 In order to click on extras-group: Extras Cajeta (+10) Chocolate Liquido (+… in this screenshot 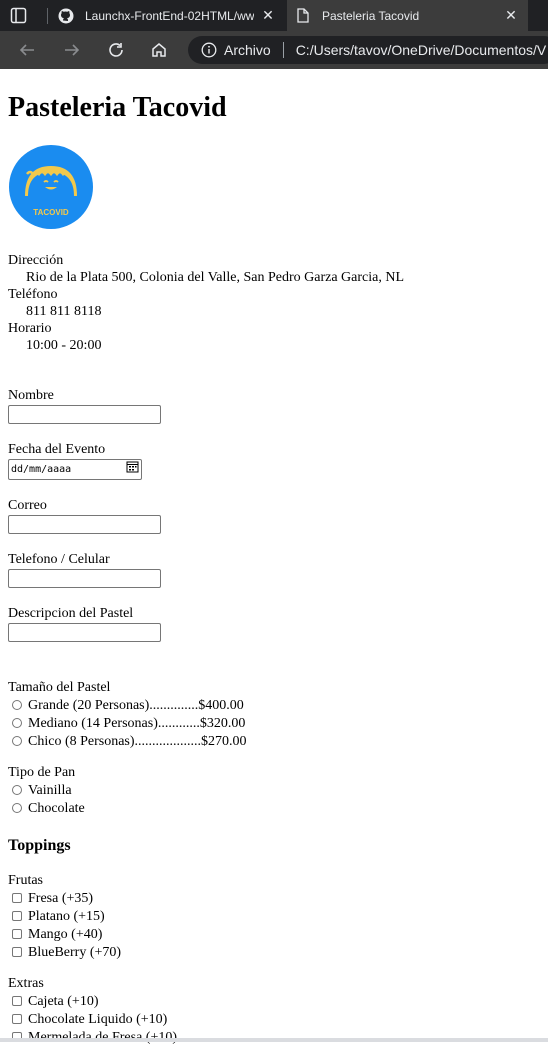, I will do `click(274, 1010)`.